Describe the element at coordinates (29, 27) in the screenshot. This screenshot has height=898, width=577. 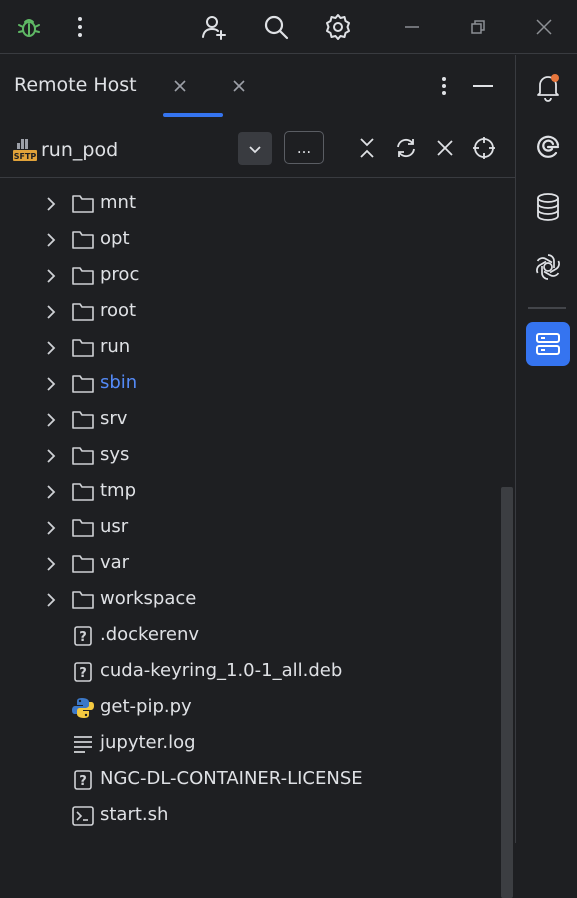
I see `debug-bug-icon` at that location.